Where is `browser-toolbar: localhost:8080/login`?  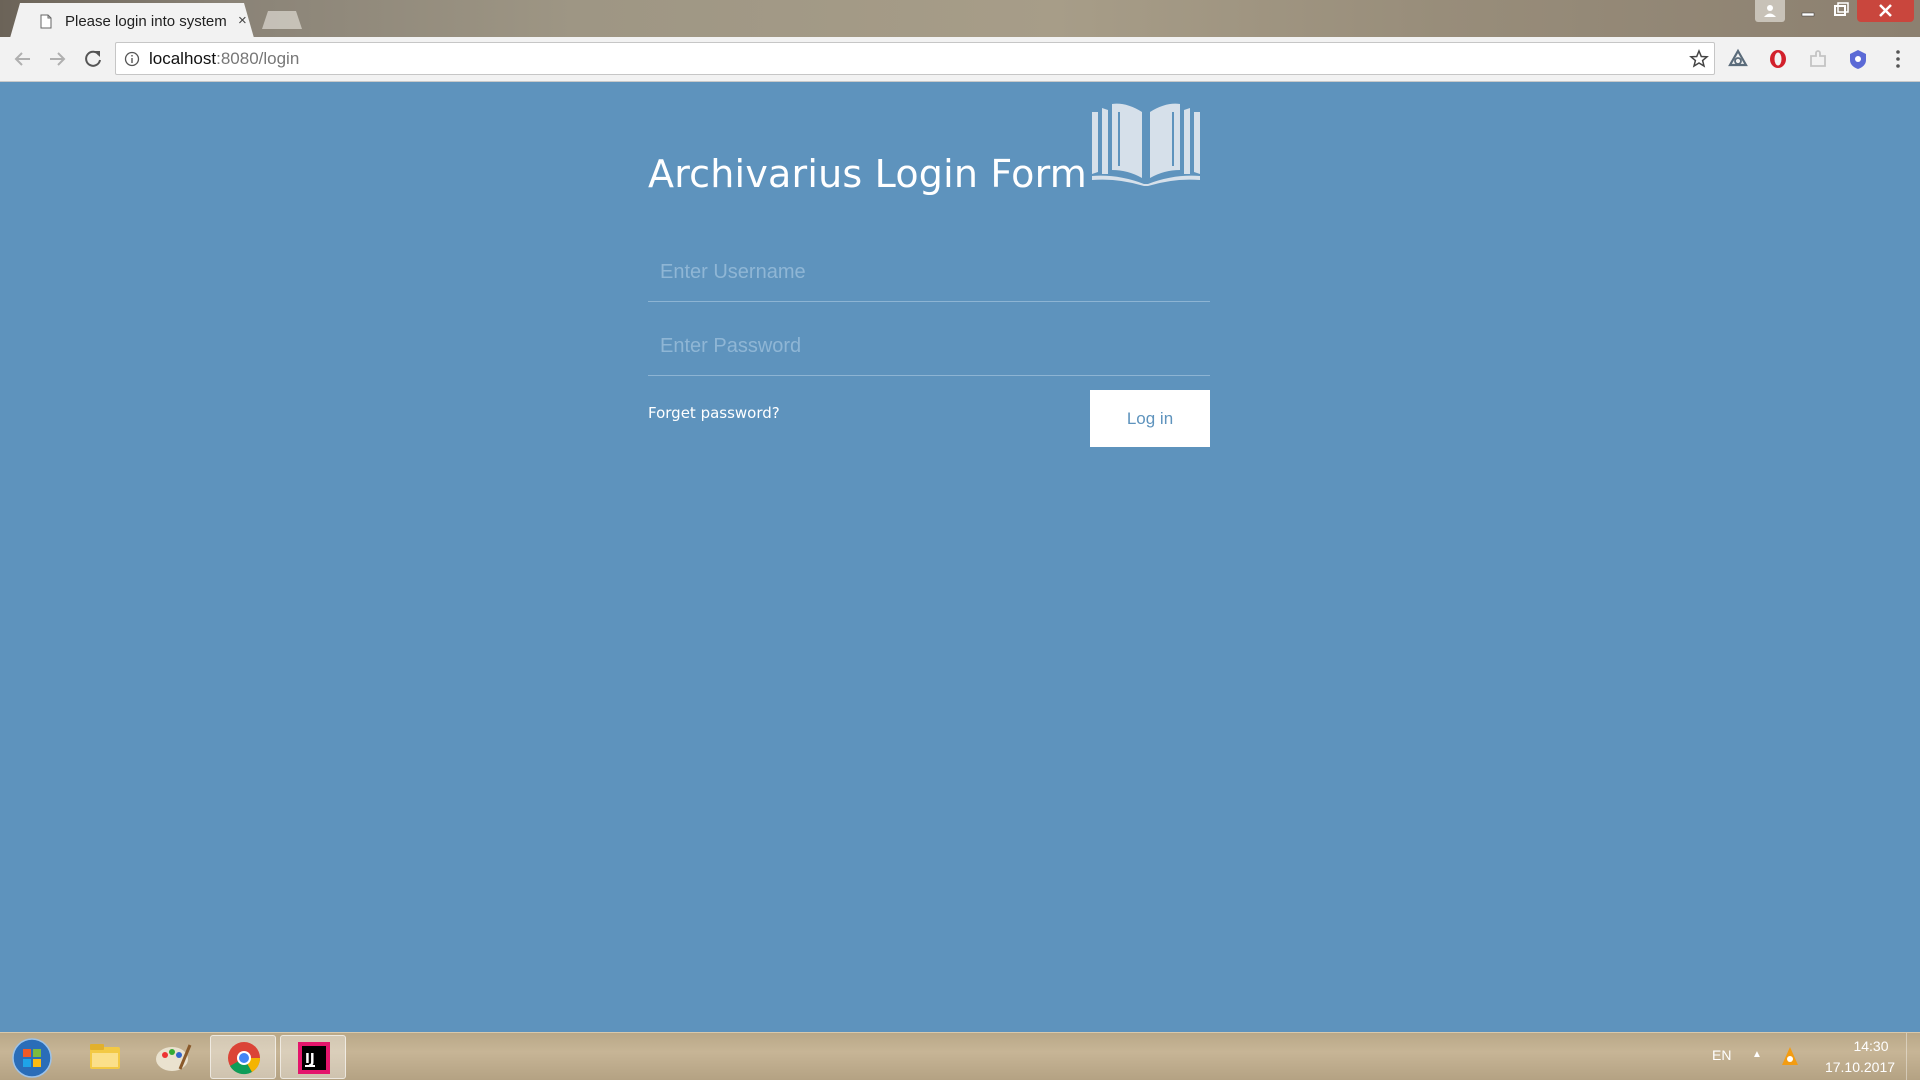 browser-toolbar: localhost:8080/login is located at coordinates (960, 59).